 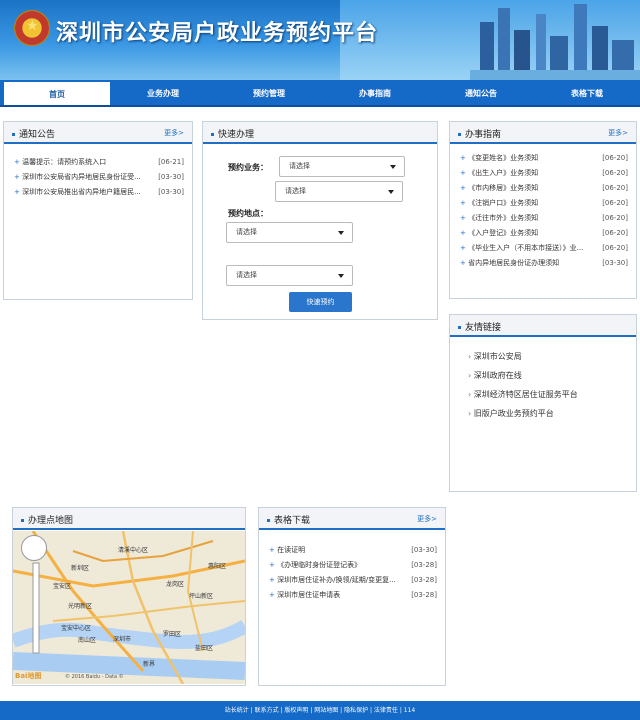 I want to click on map-copyright: © 2016 Baidu - Data ©, so click(x=94, y=677).